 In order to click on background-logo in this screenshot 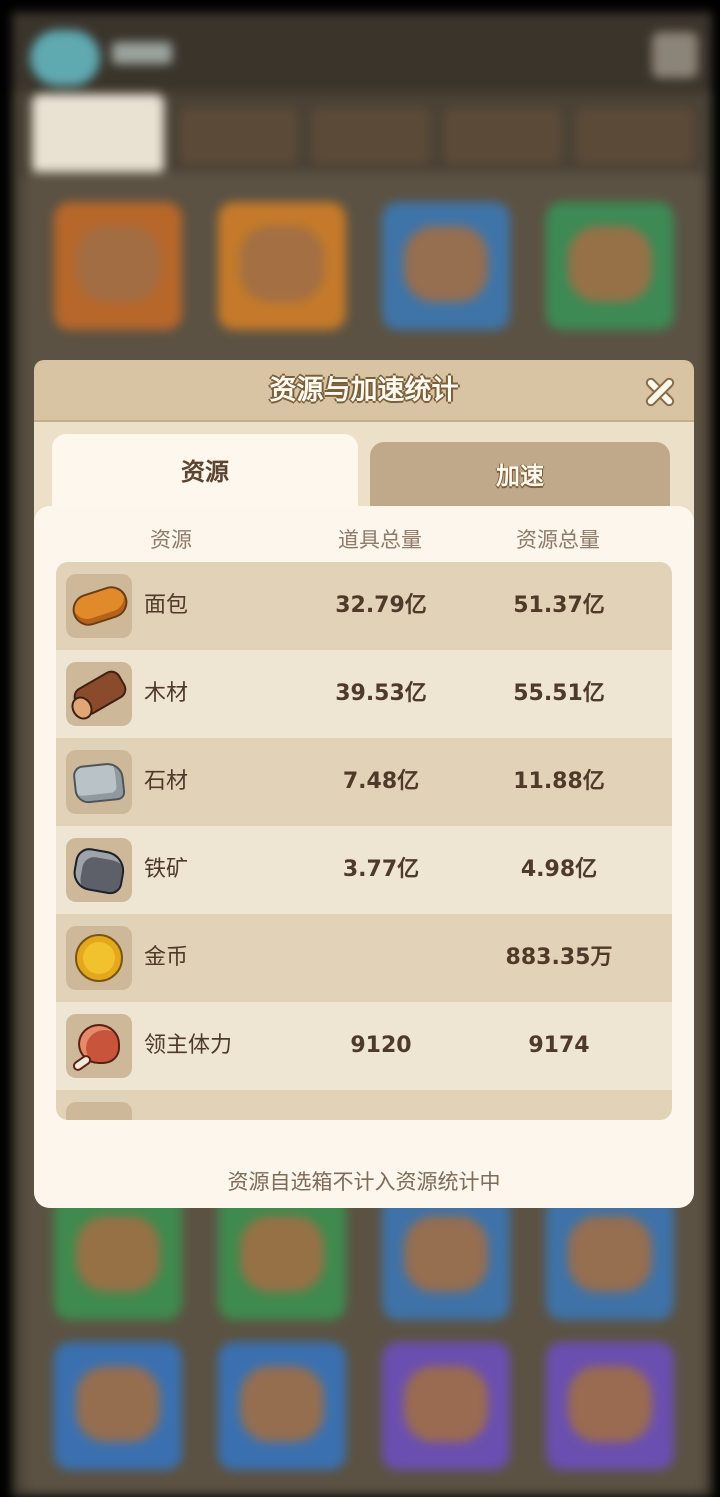, I will do `click(65, 58)`.